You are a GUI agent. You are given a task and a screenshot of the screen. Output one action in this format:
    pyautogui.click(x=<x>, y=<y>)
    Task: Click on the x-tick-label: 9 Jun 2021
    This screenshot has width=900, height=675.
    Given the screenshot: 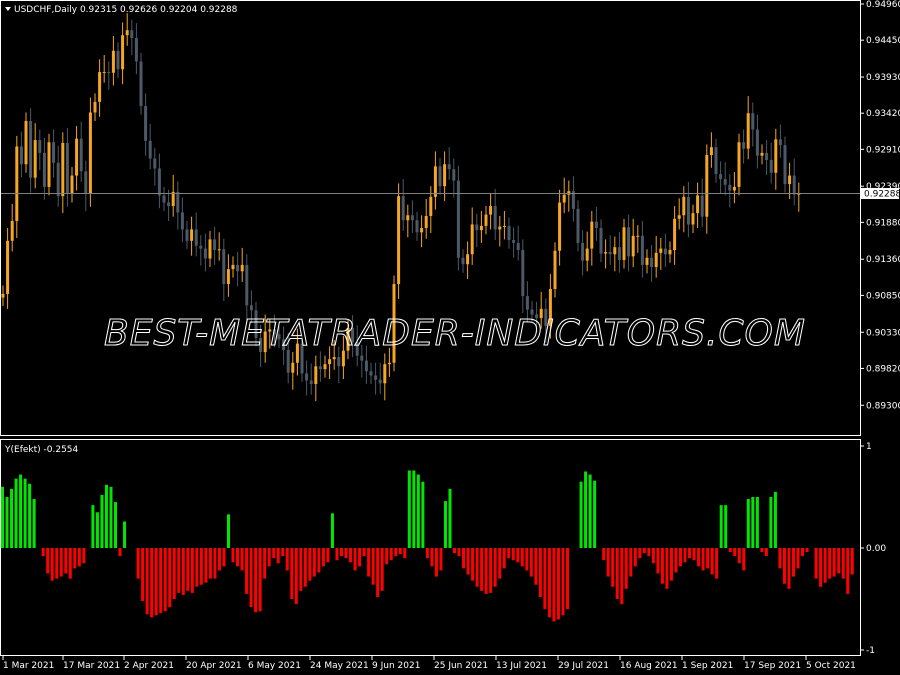 What is the action you would take?
    pyautogui.click(x=396, y=666)
    